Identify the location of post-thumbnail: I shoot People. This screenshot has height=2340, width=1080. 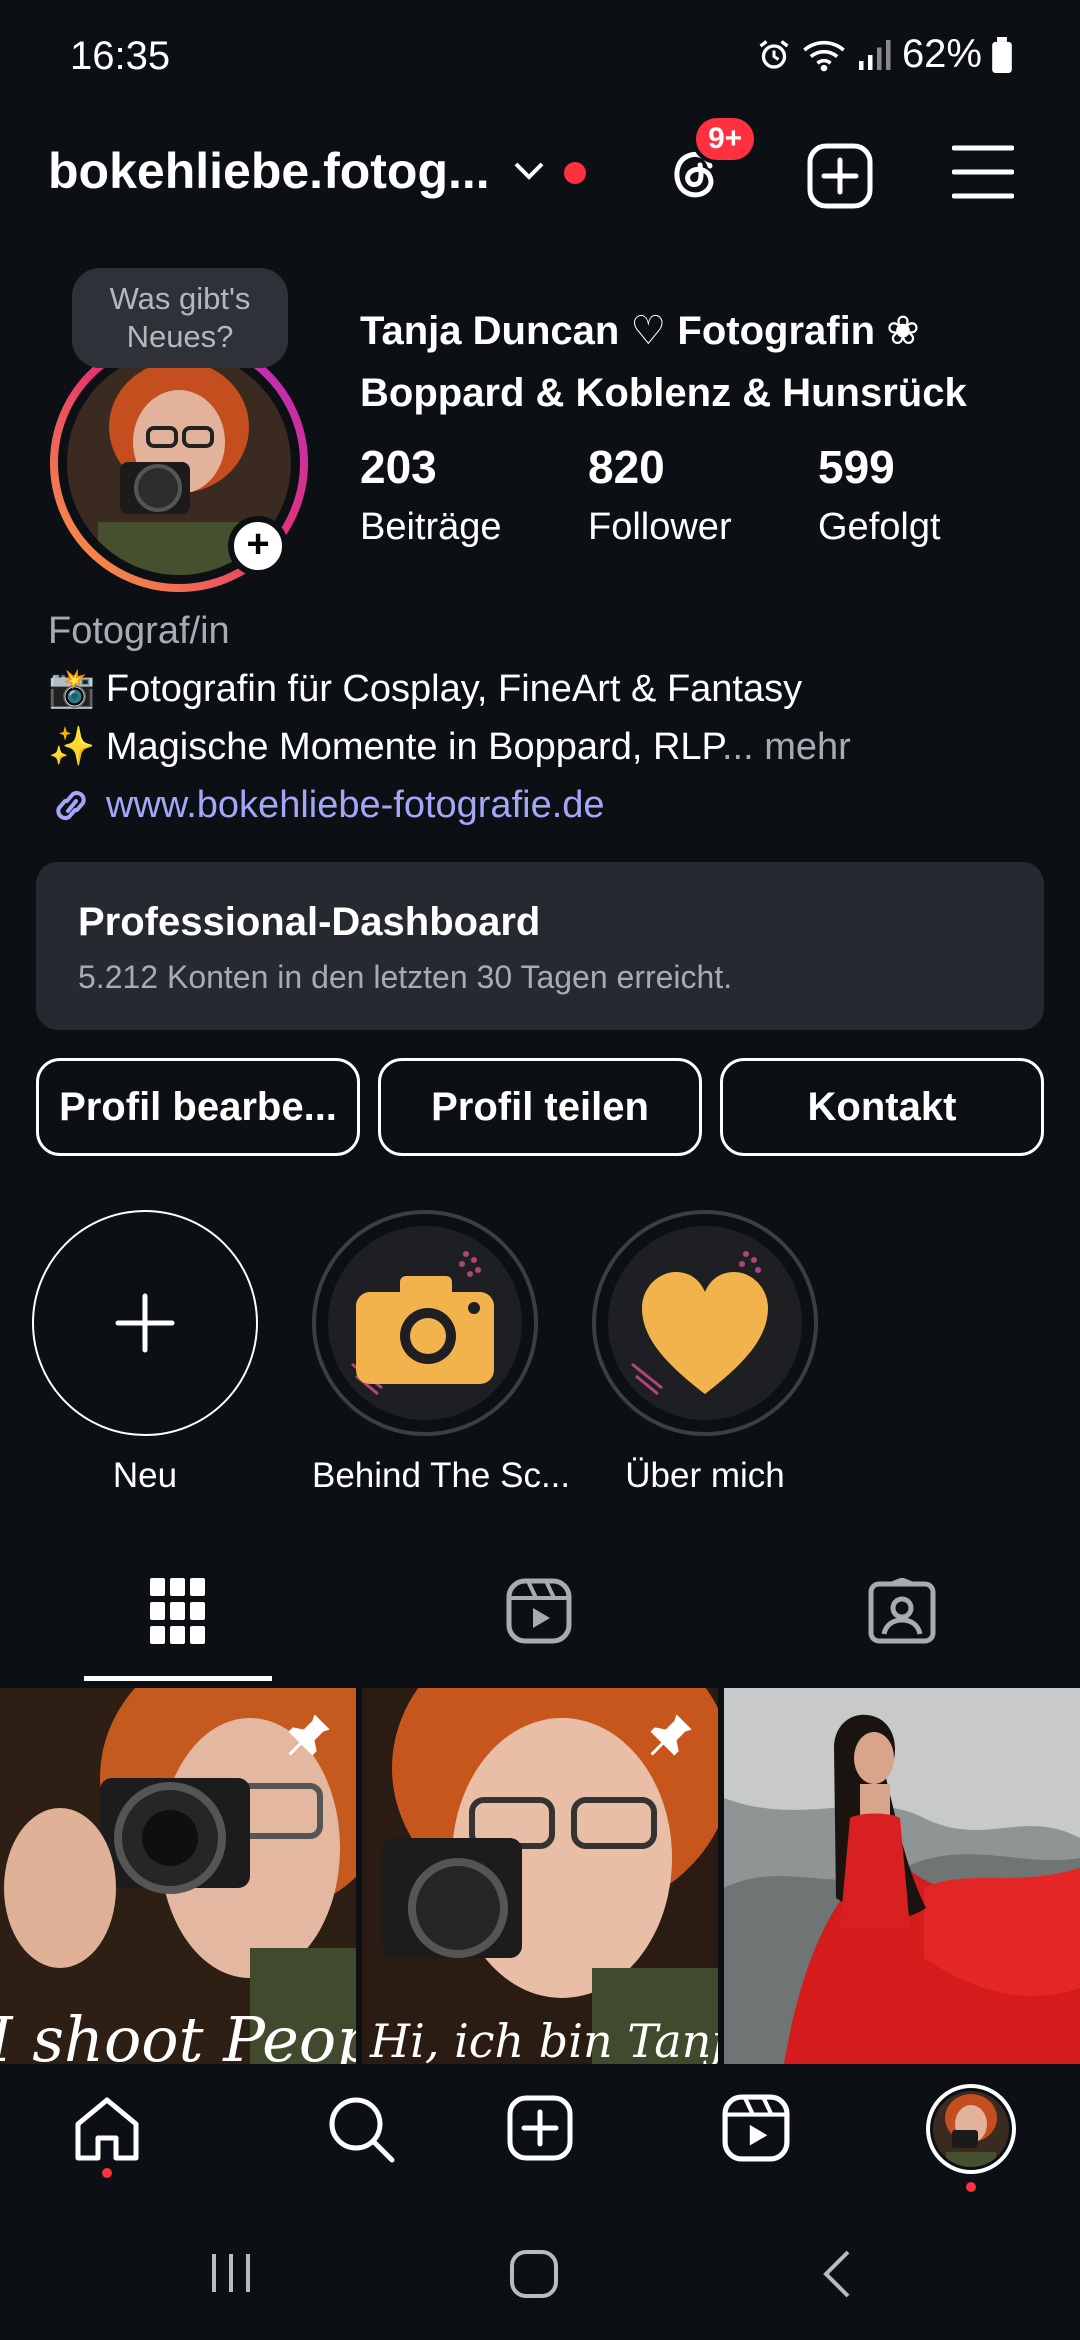
(178, 1876).